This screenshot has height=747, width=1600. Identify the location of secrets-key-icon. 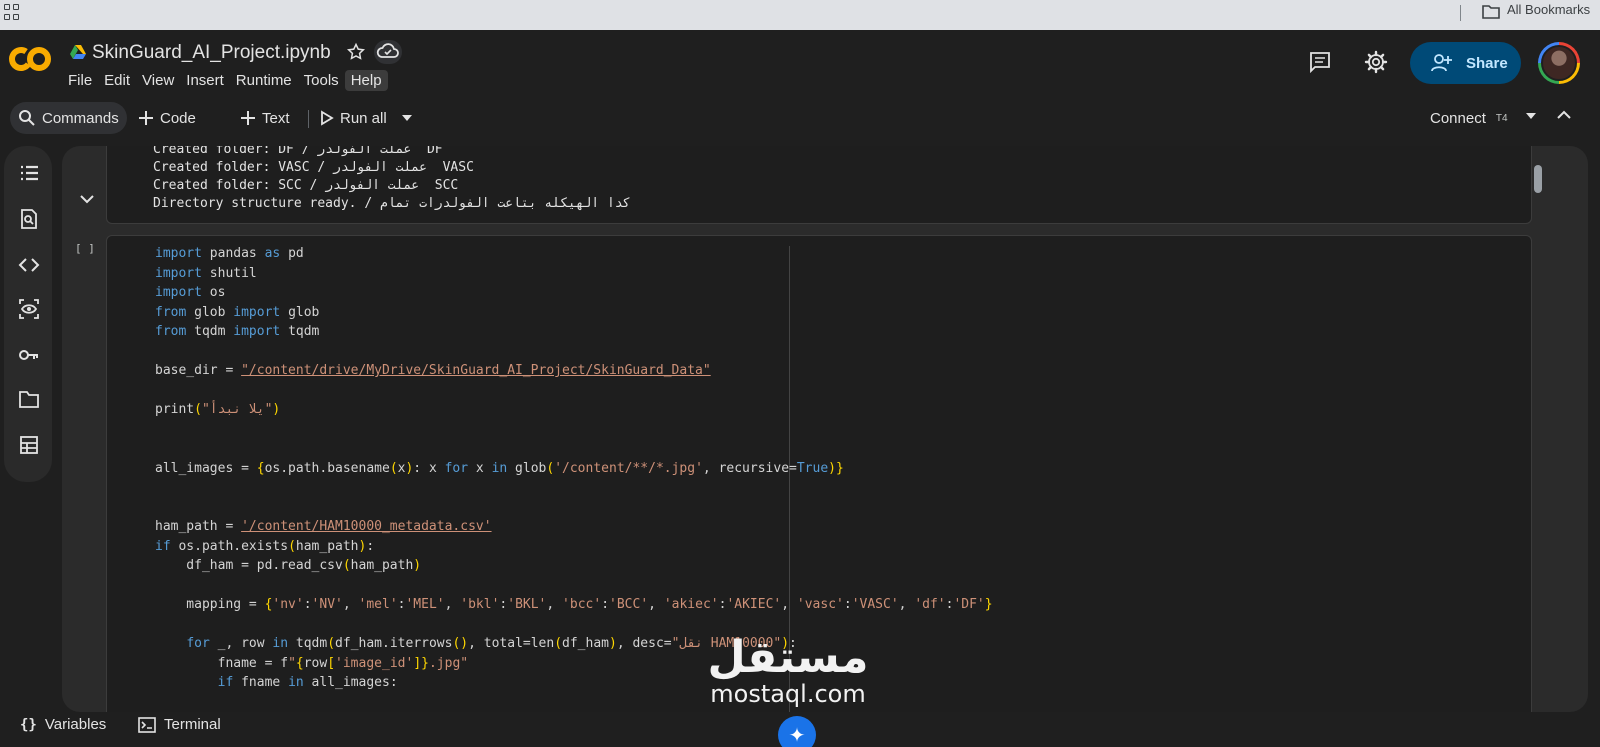
(29, 355).